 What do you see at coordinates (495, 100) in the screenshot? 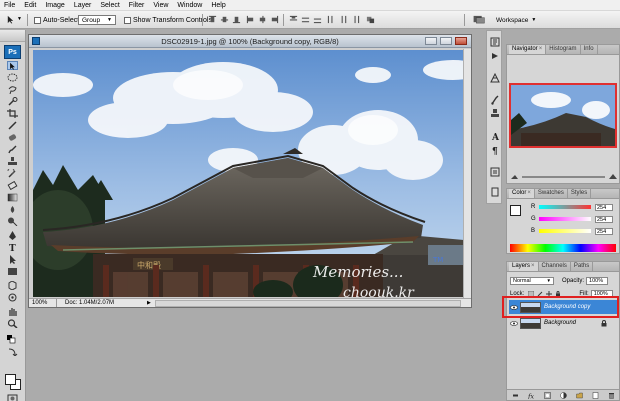
I see `brushes-panel-icon` at bounding box center [495, 100].